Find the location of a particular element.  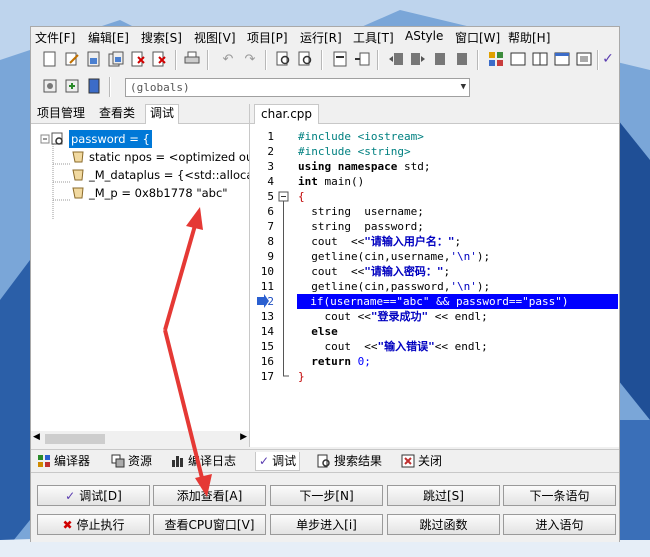

menu-run: 运行[R] is located at coordinates (321, 37).